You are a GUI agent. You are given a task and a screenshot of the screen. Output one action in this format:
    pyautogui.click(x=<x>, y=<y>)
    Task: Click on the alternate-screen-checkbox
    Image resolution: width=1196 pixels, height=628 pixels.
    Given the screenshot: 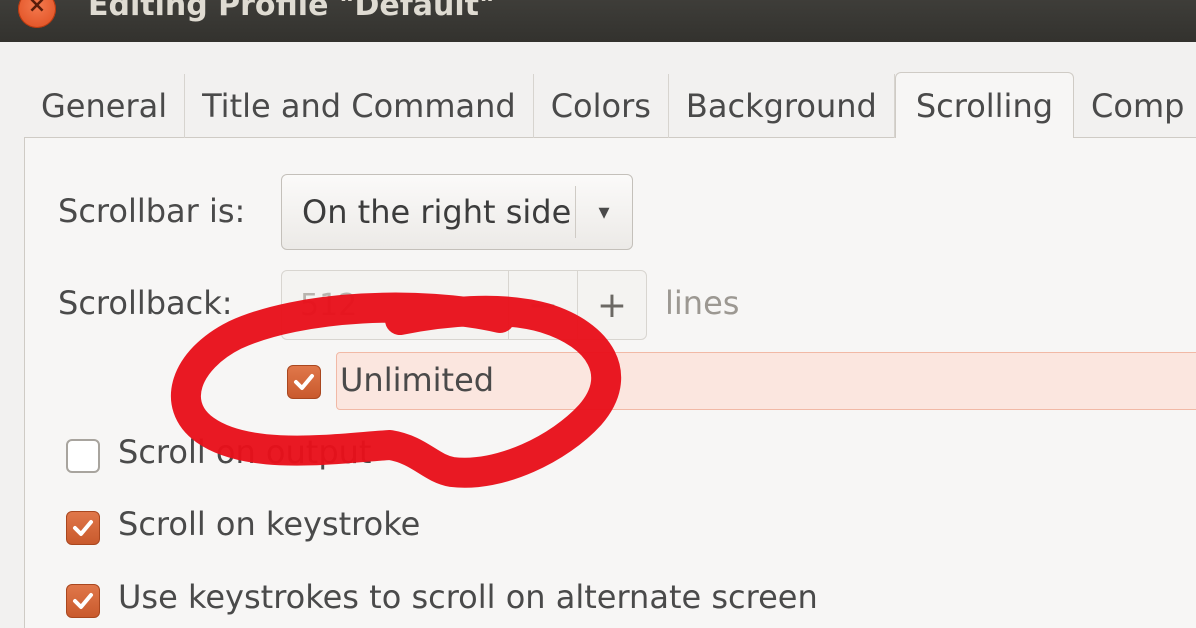 What is the action you would take?
    pyautogui.click(x=83, y=601)
    